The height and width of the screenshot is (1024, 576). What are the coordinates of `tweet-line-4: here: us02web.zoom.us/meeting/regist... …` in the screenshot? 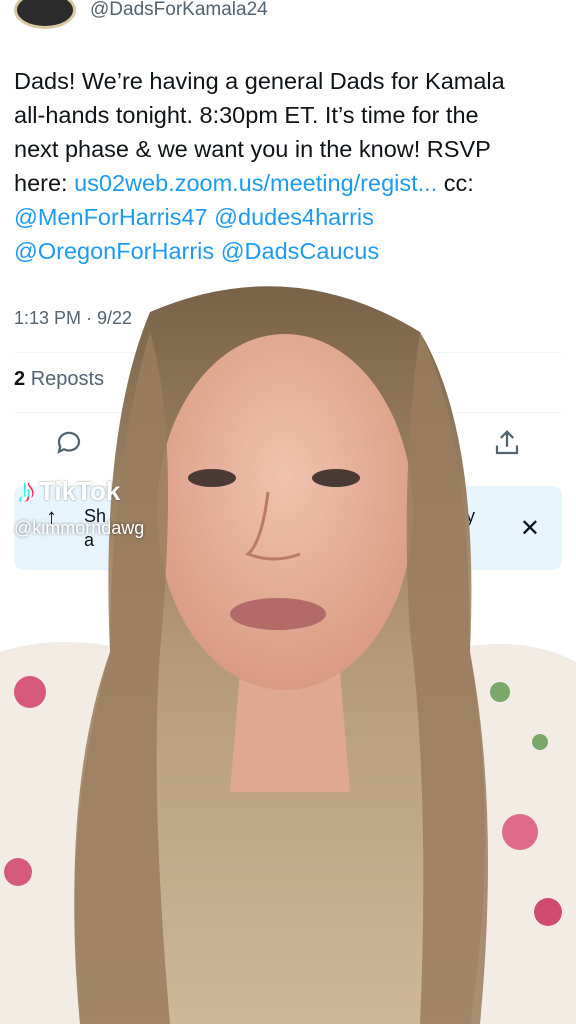 It's located at (288, 183).